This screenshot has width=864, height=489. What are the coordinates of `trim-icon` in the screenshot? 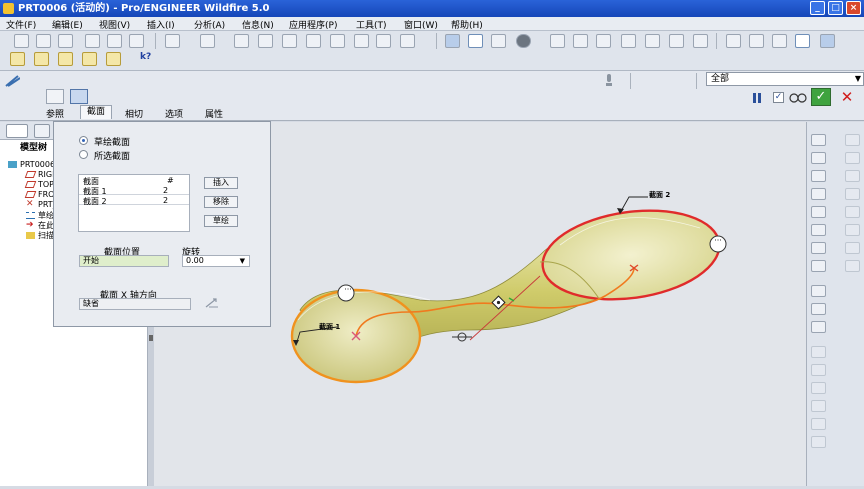 It's located at (818, 327).